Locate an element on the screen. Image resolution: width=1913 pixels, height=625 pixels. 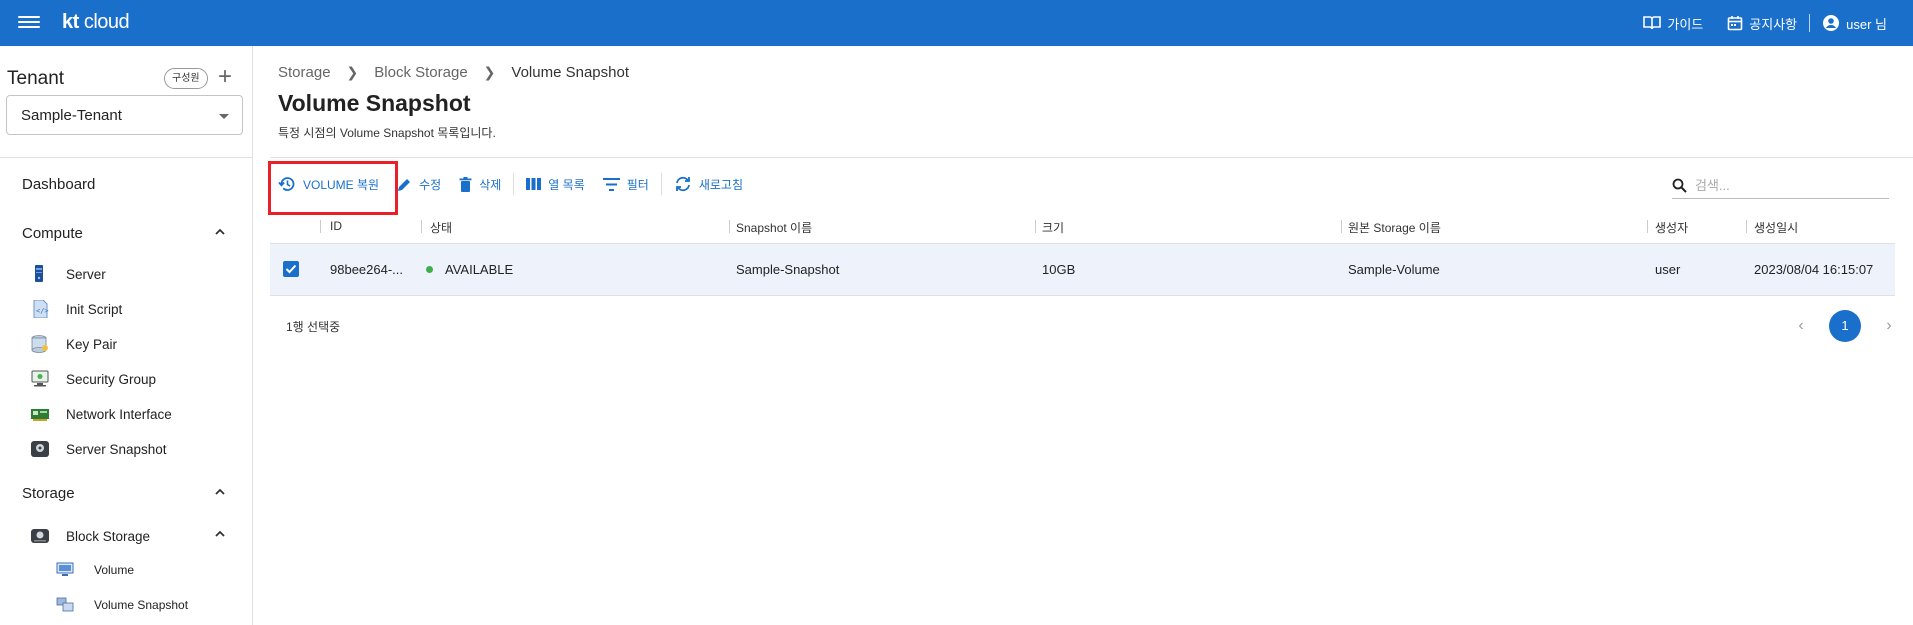
volume-restore-button: VOLUME 복원 is located at coordinates (328, 184).